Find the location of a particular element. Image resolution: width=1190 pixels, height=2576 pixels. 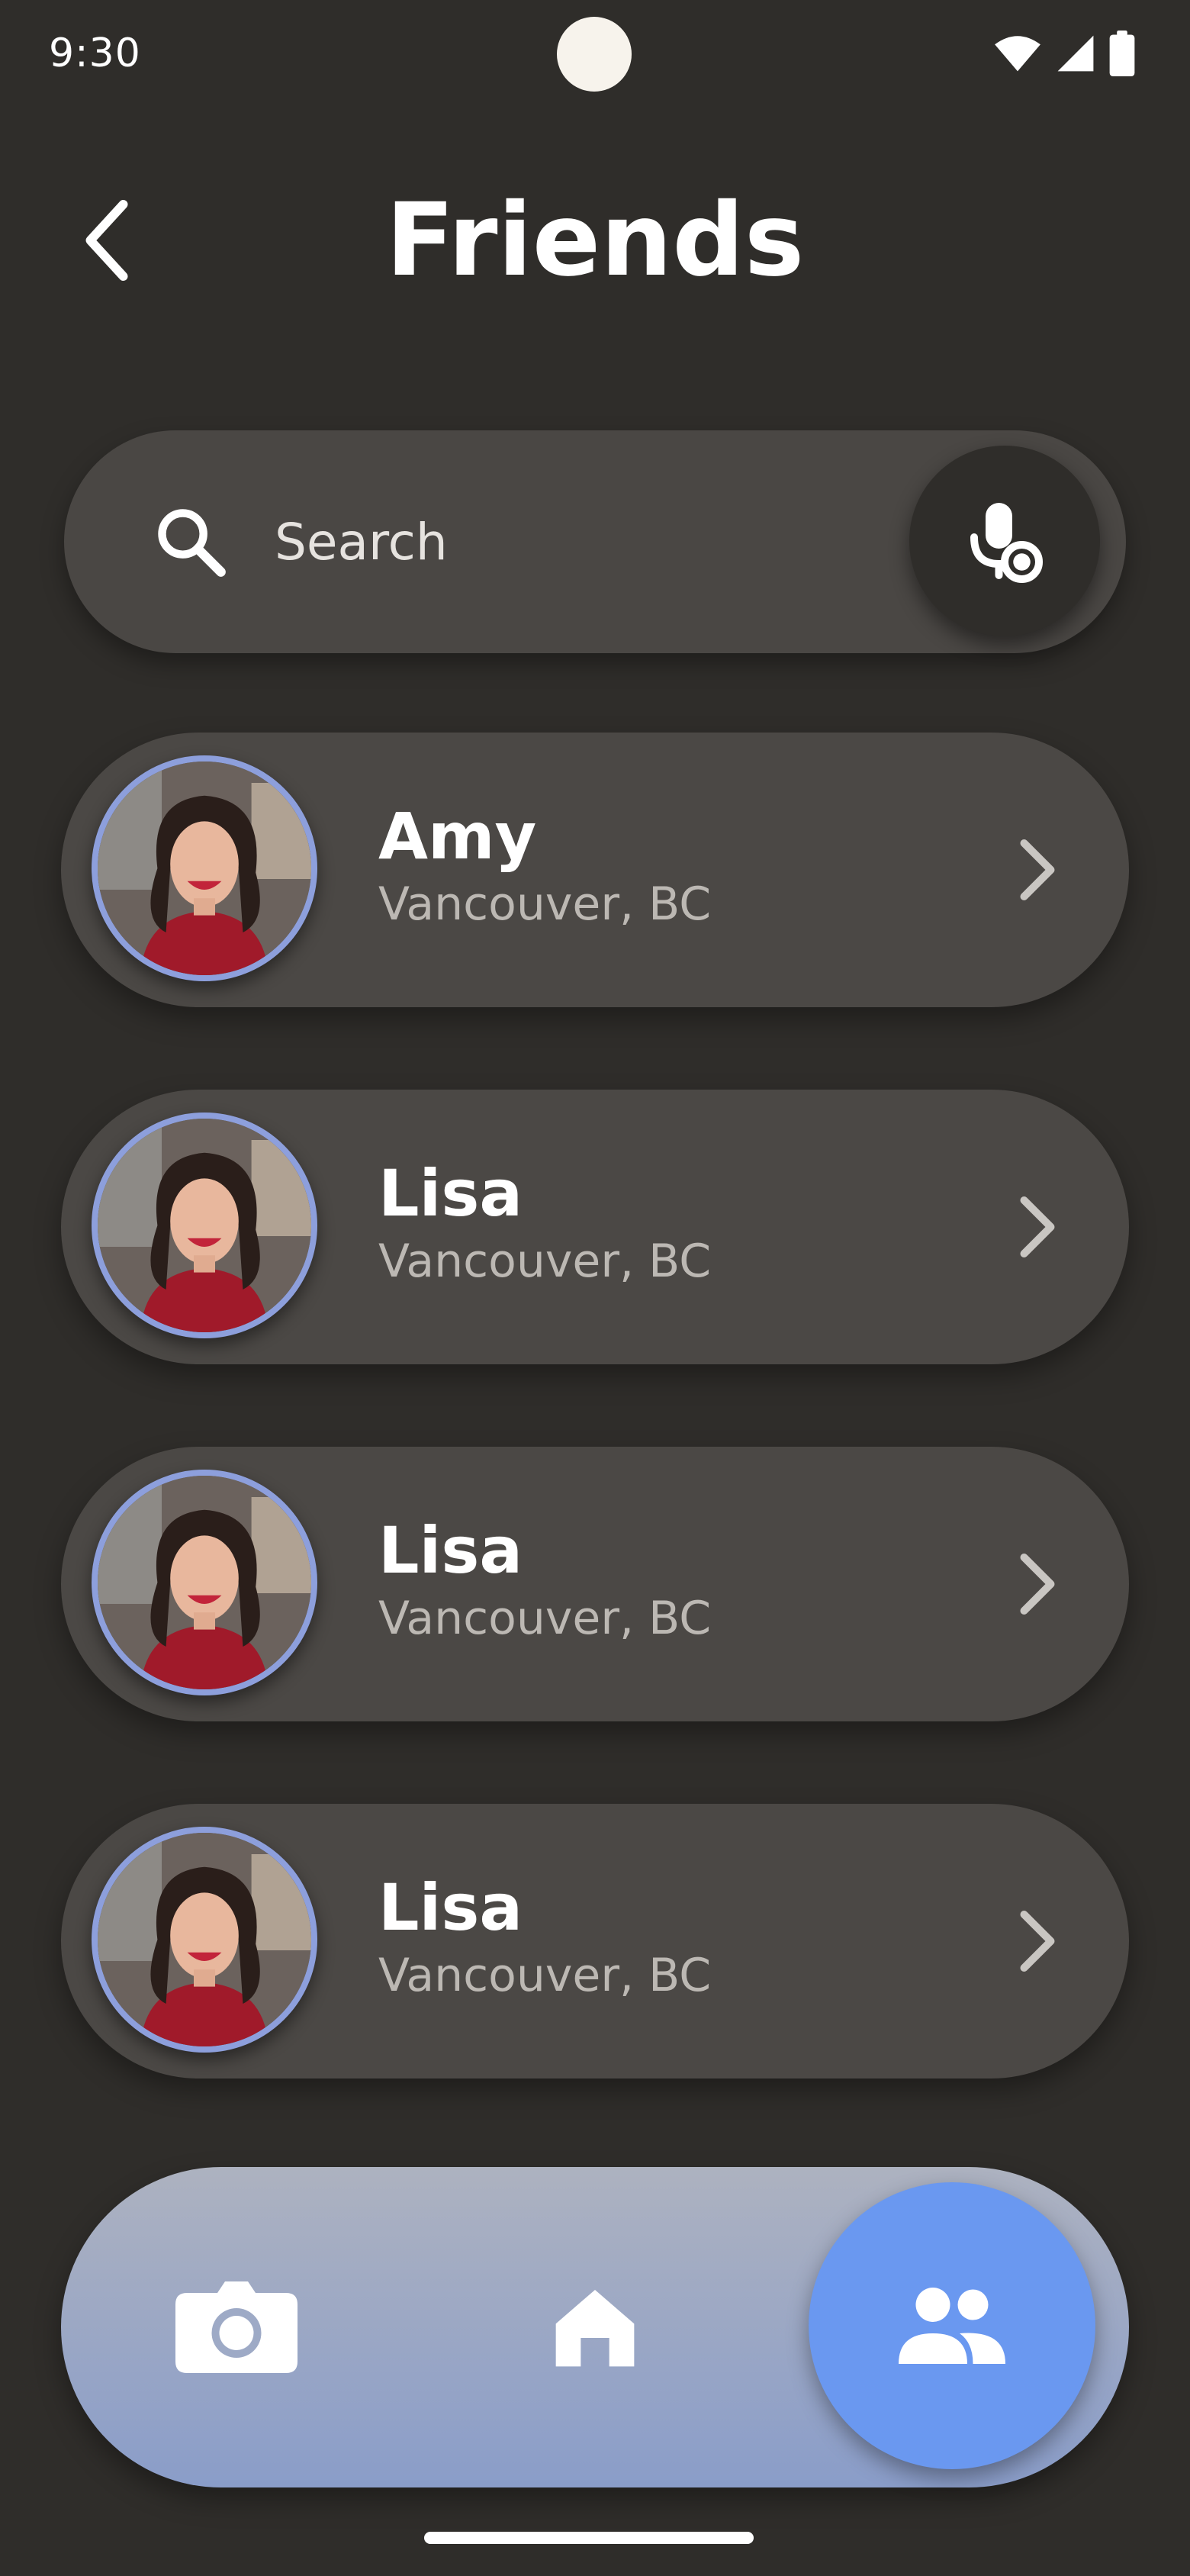

camera-icon is located at coordinates (236, 2327).